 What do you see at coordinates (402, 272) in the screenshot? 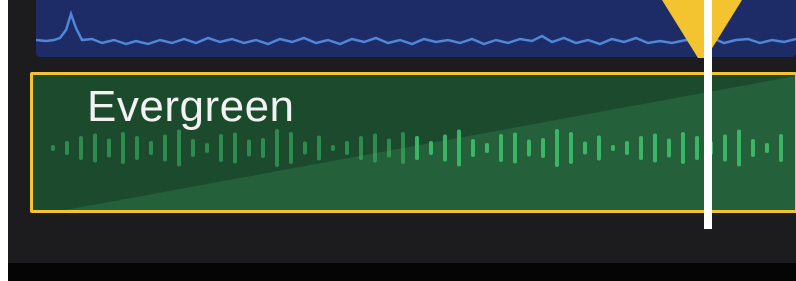
I see `bottom-bar` at bounding box center [402, 272].